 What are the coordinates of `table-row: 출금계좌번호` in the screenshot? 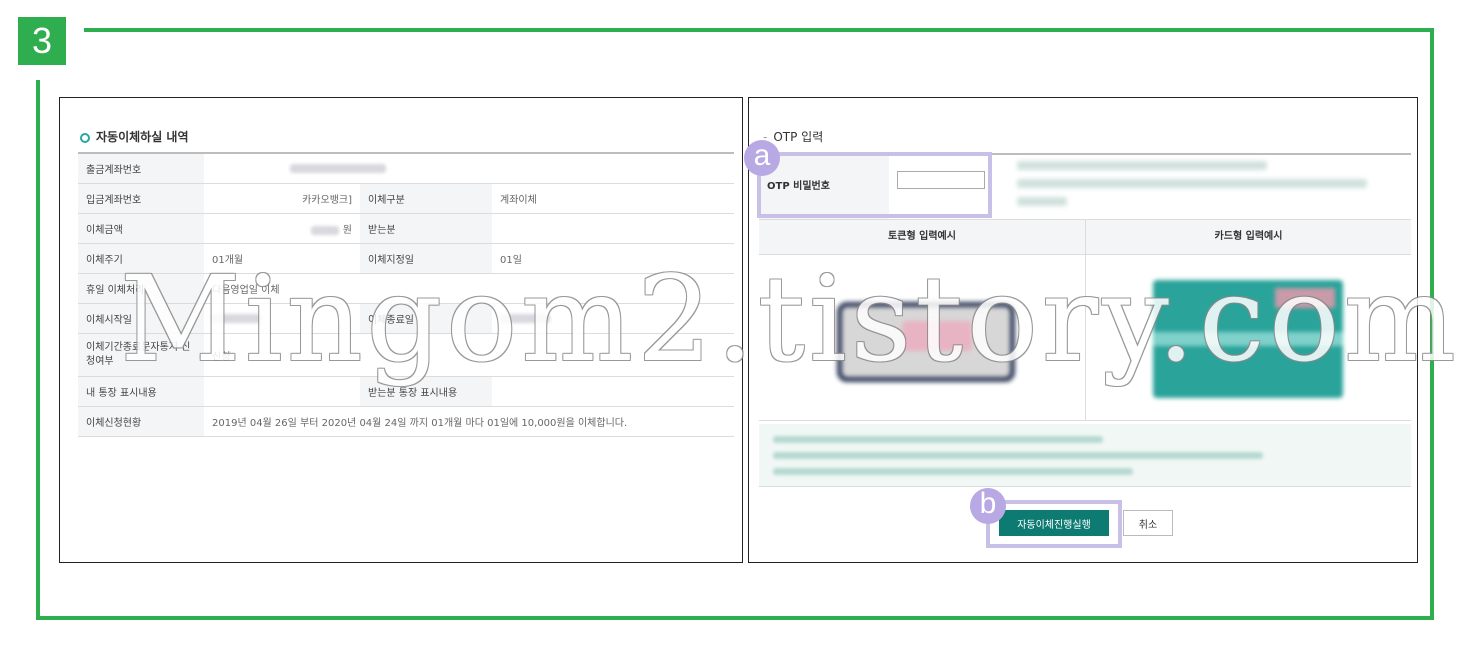 It's located at (406, 168).